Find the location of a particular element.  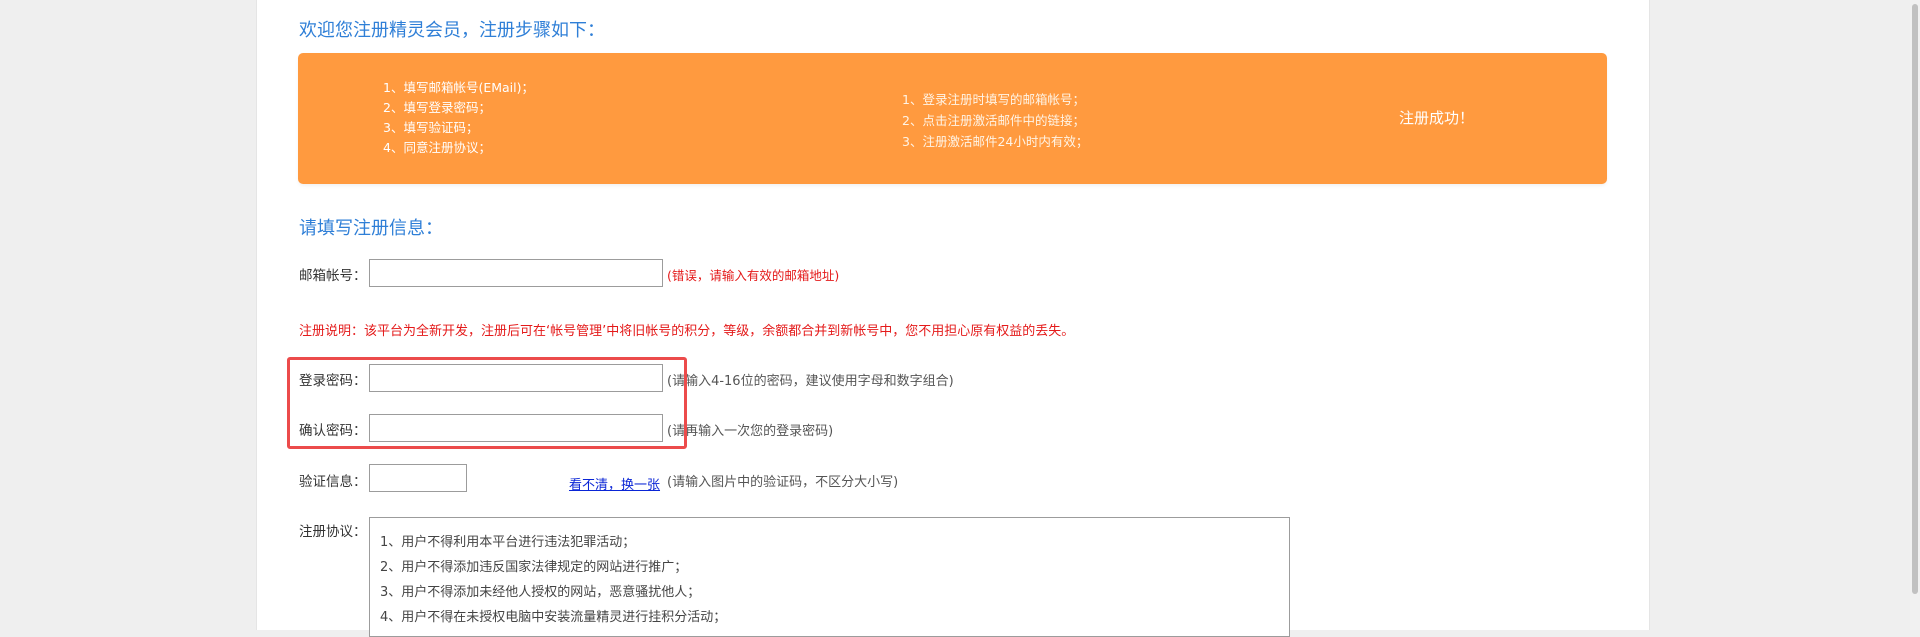

captcha-label: 验证信息： is located at coordinates (333, 482).